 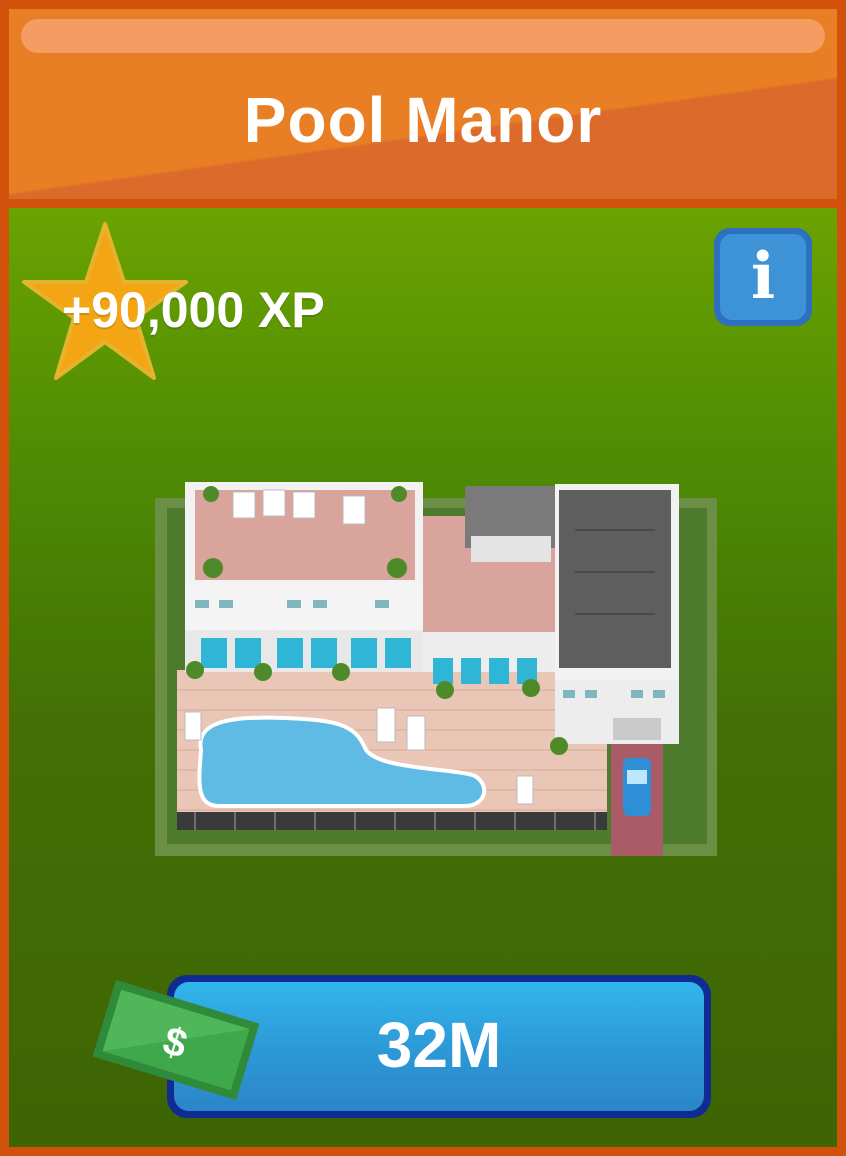 I want to click on info-icon: i, so click(x=763, y=276).